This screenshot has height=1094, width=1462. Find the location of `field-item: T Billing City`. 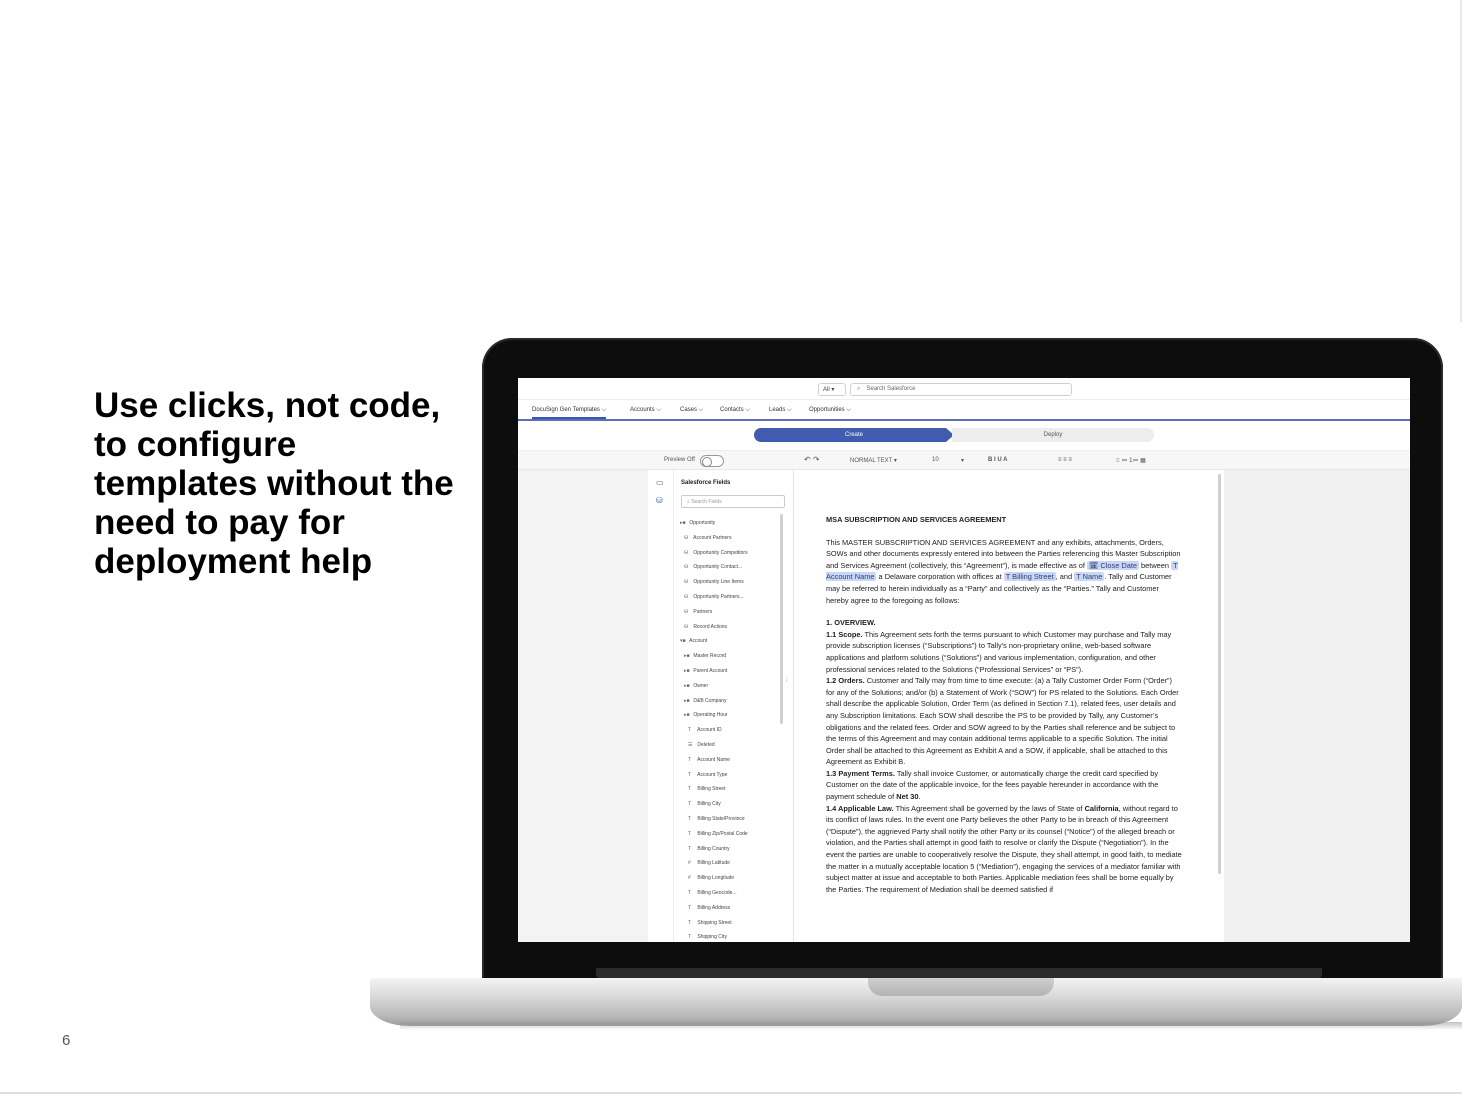

field-item: T Billing City is located at coordinates (704, 804).